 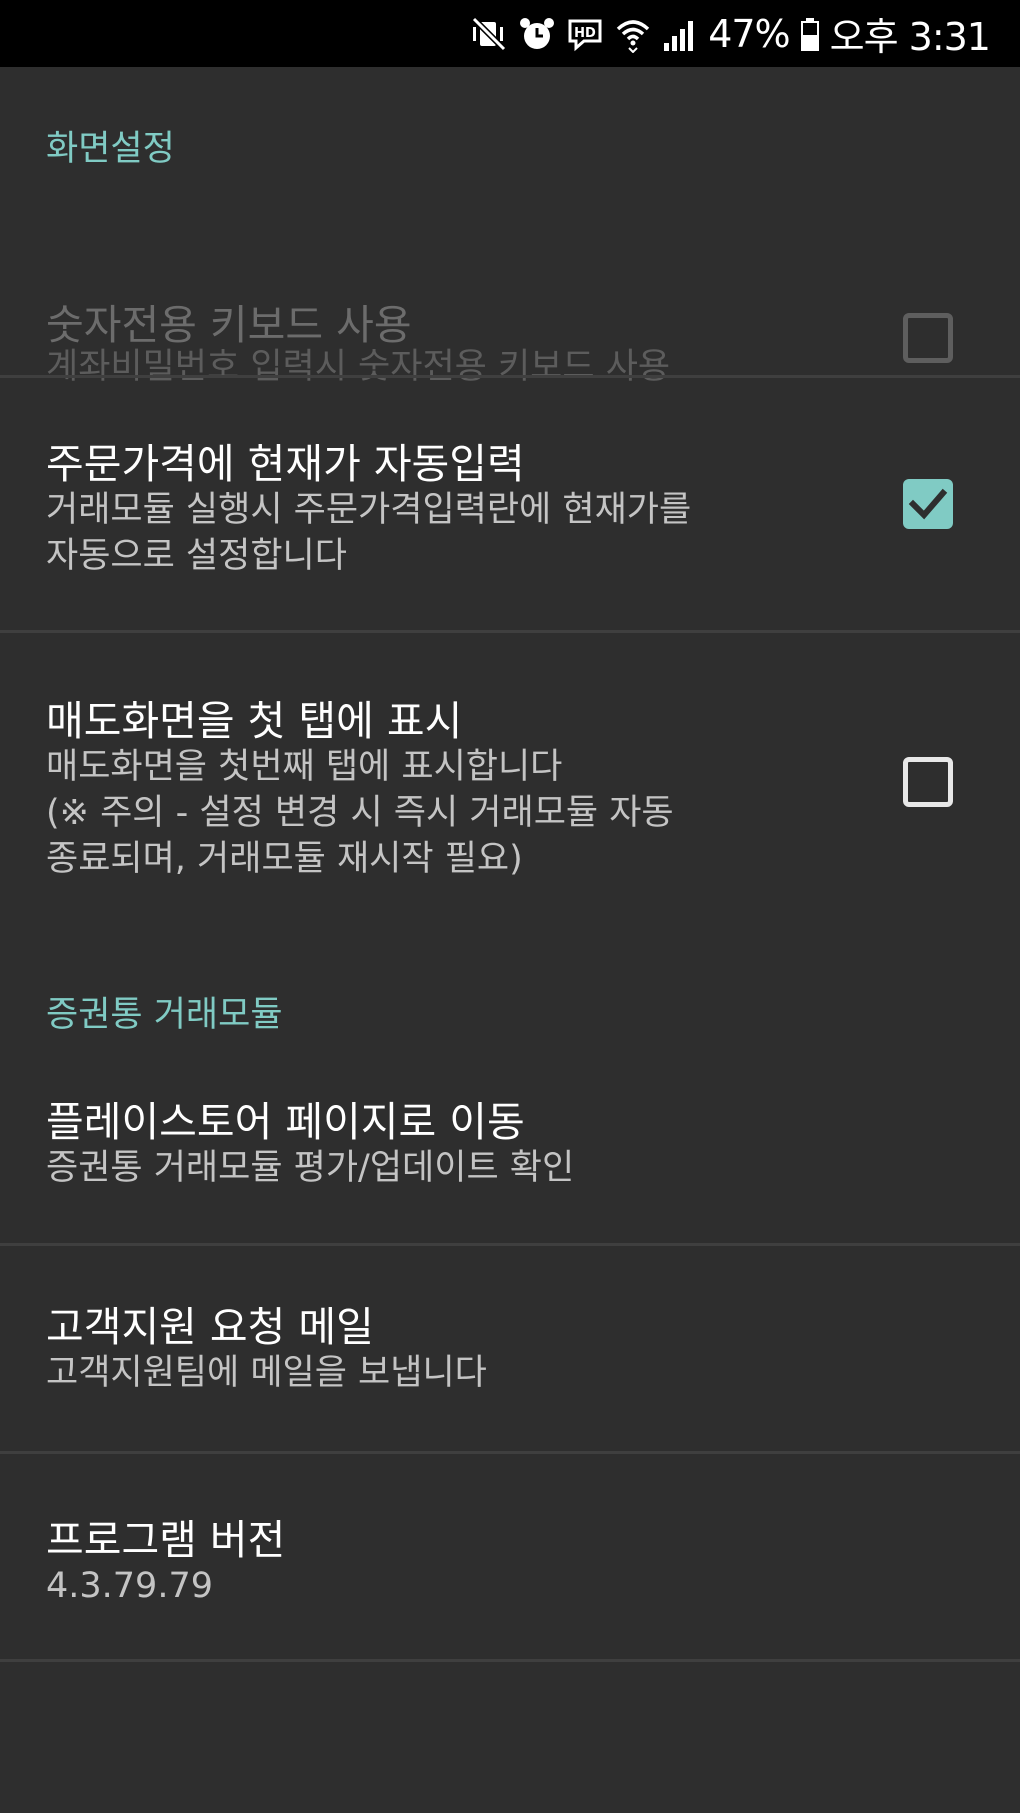 I want to click on clock: 오후 3:31, so click(x=910, y=37).